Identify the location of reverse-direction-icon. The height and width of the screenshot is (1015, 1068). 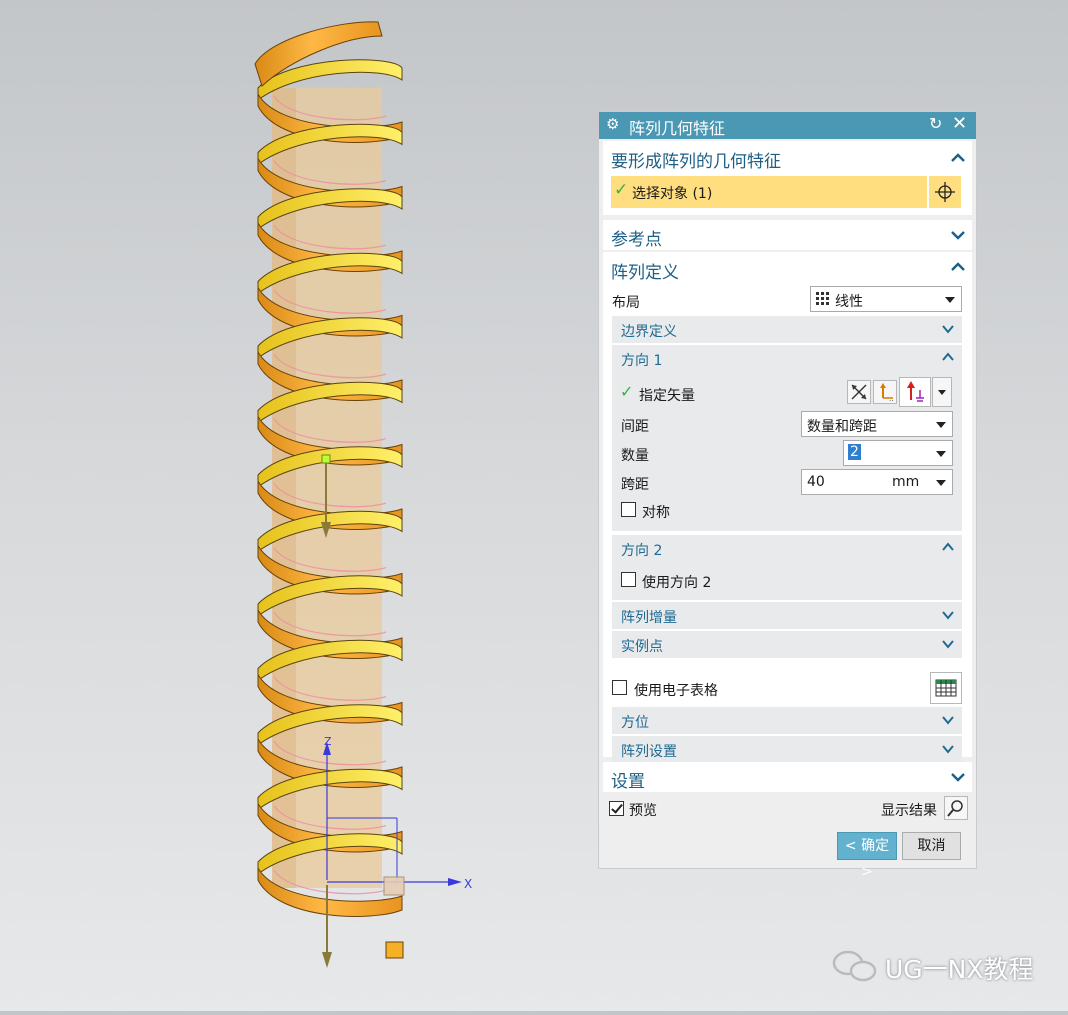
(915, 392).